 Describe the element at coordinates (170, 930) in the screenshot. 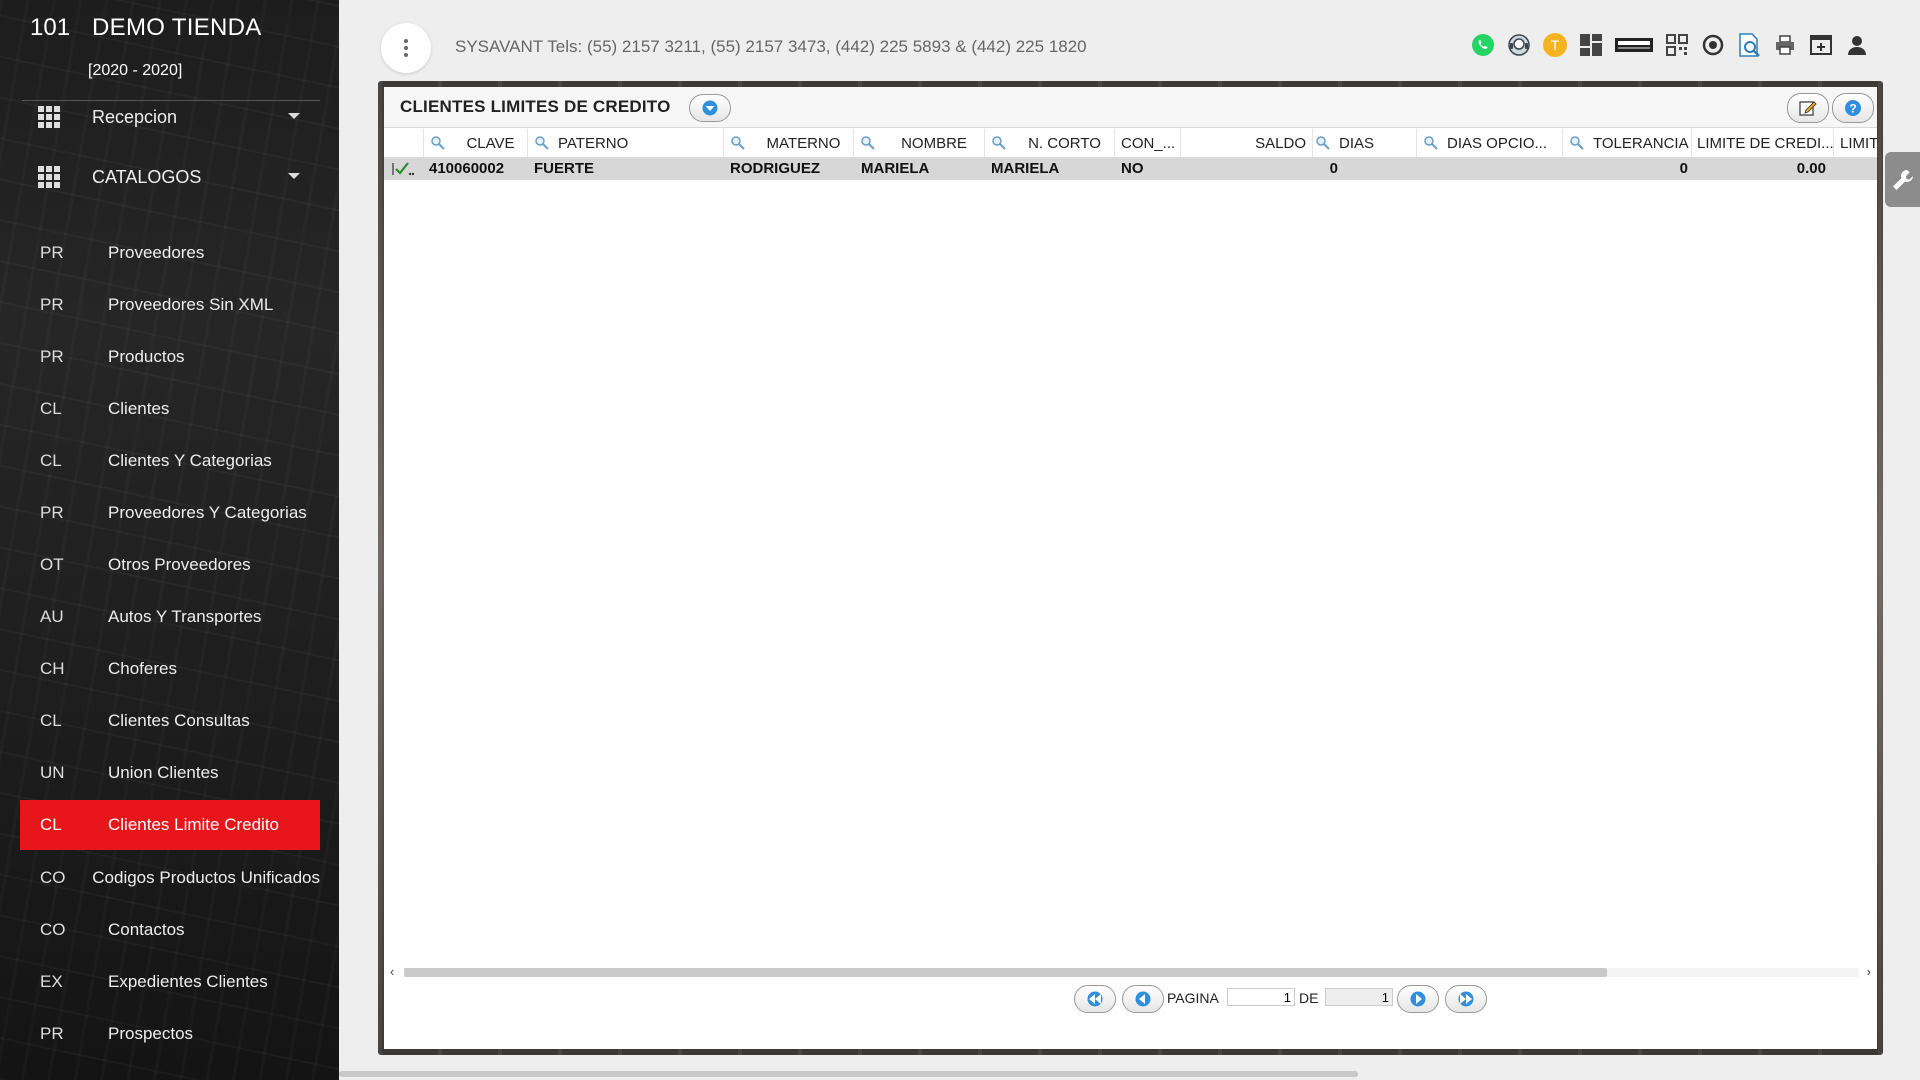

I see `sidebar-item-contactos: CO Contactos` at that location.